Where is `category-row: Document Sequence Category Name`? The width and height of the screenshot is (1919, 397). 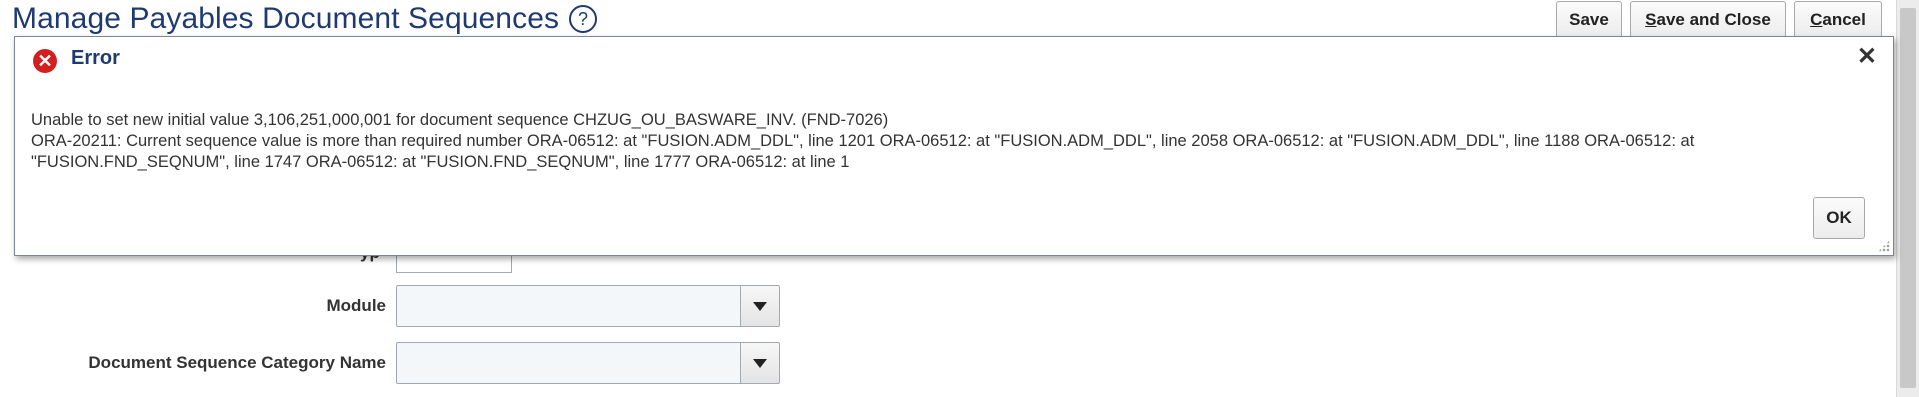
category-row: Document Sequence Category Name is located at coordinates (450, 363).